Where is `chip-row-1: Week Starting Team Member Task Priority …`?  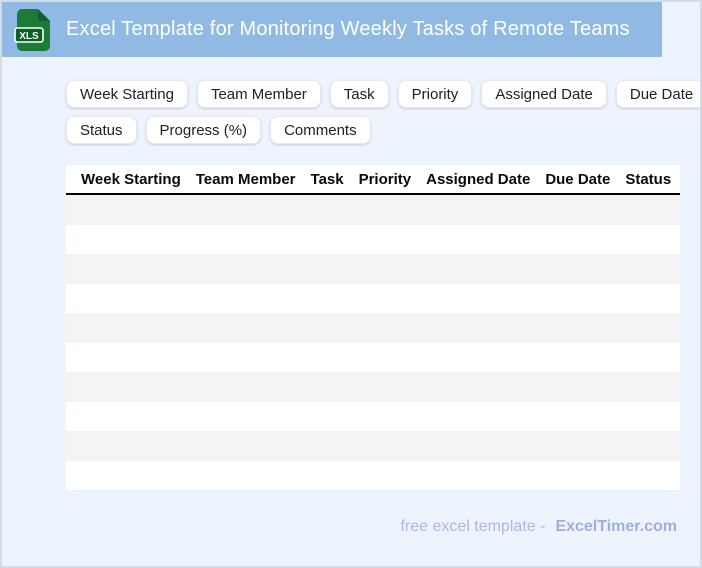 chip-row-1: Week Starting Team Member Task Priority … is located at coordinates (383, 94).